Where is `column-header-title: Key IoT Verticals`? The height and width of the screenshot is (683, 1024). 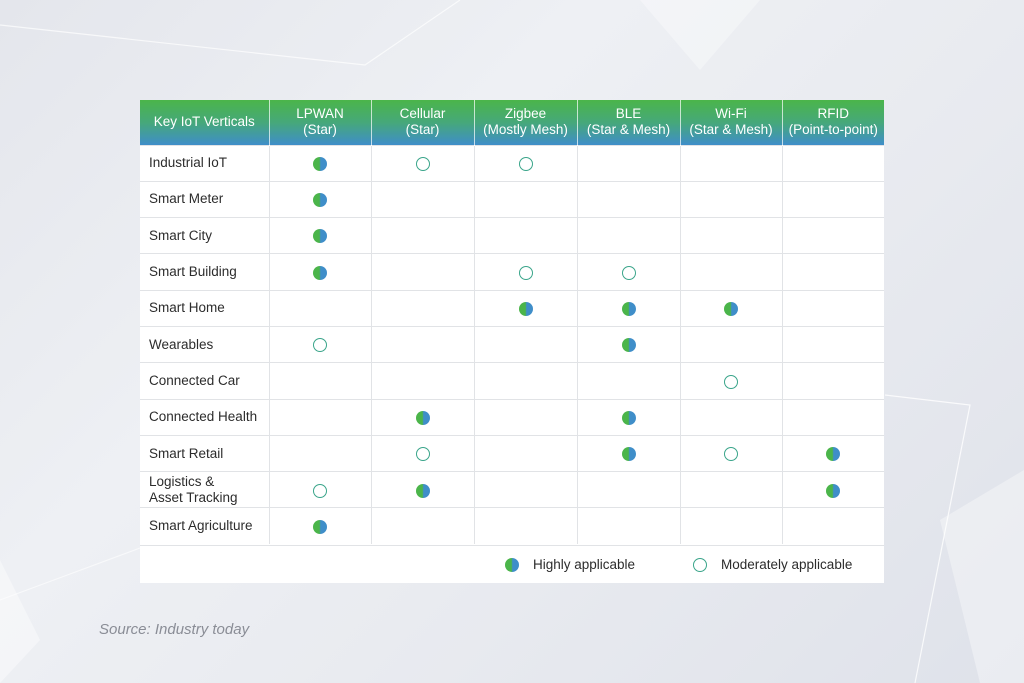 column-header-title: Key IoT Verticals is located at coordinates (204, 122).